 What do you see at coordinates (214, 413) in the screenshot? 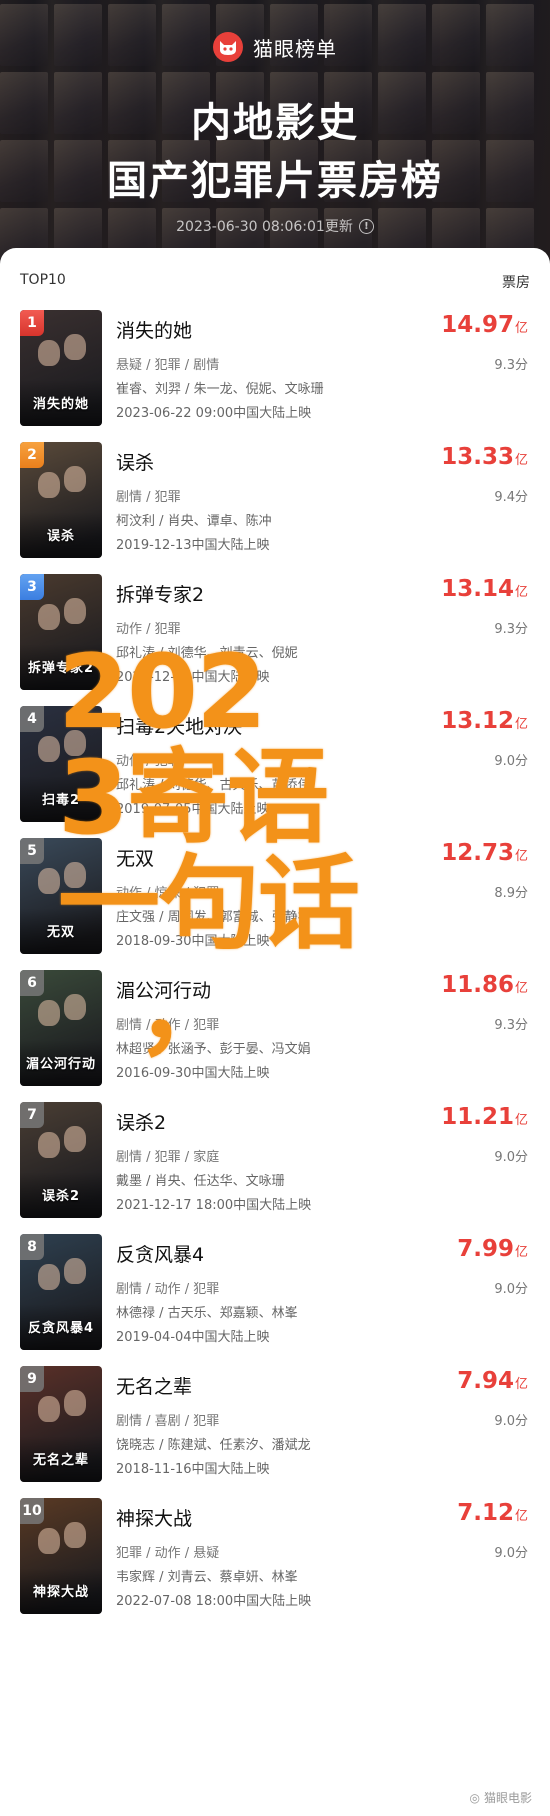
I see `movie-release: 2023-06-22 09:00中国大陆上映` at bounding box center [214, 413].